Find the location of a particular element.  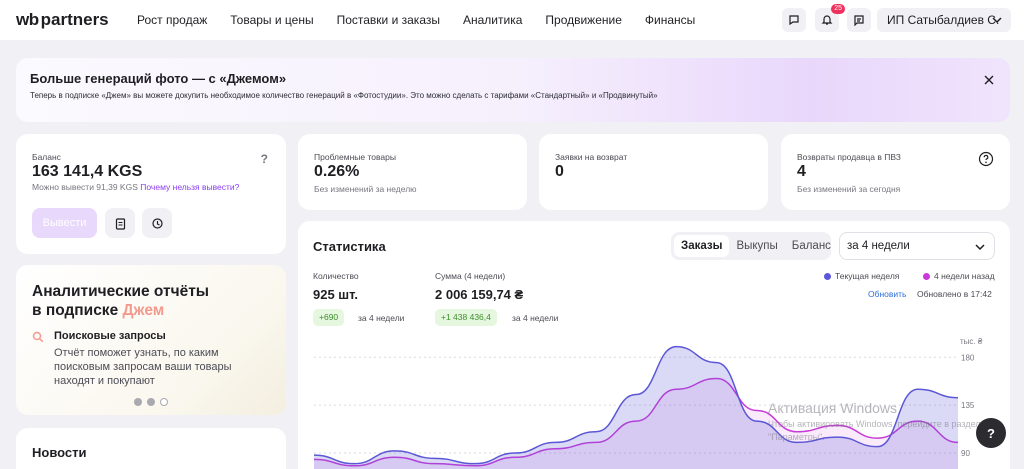

nav-analytics: Аналитика is located at coordinates (492, 20).